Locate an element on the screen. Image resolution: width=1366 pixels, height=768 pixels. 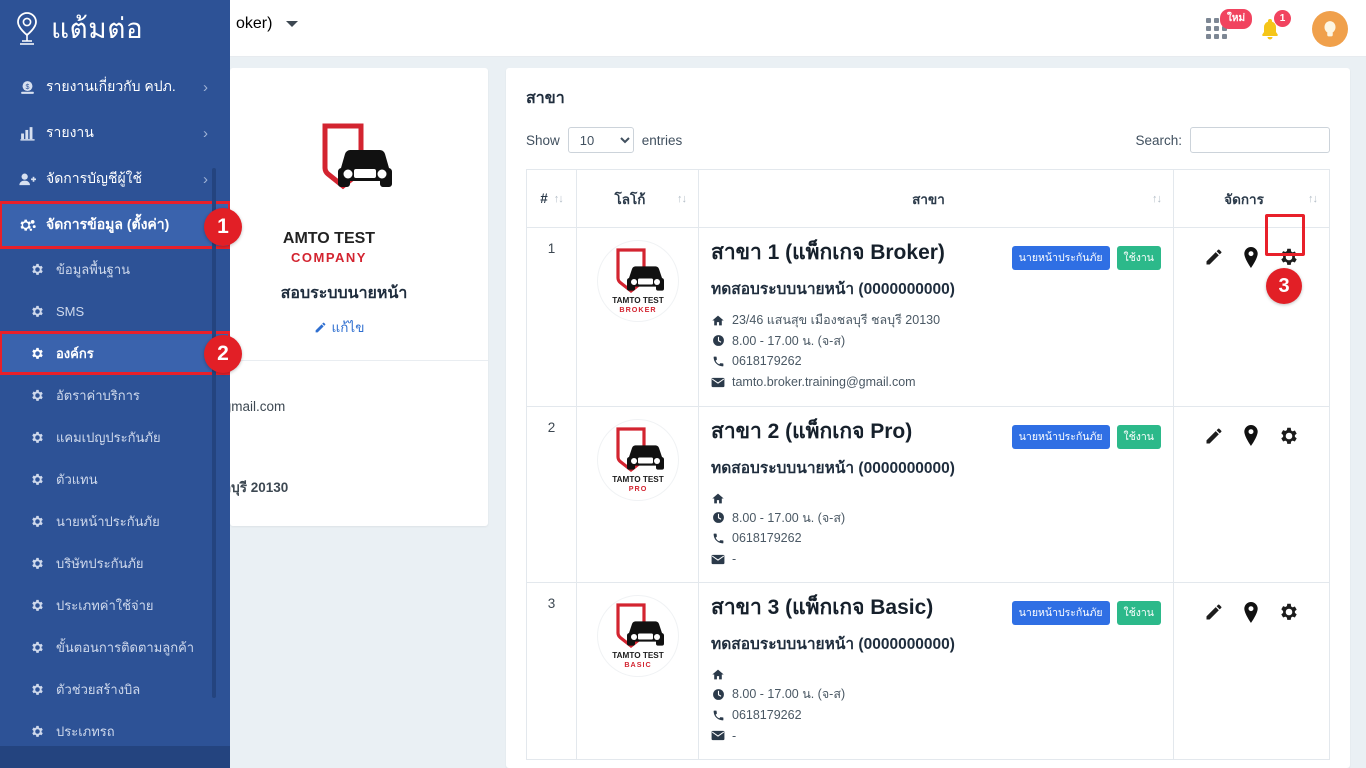
col-manage: จัดการ ↑↓ is located at coordinates (1251, 198).